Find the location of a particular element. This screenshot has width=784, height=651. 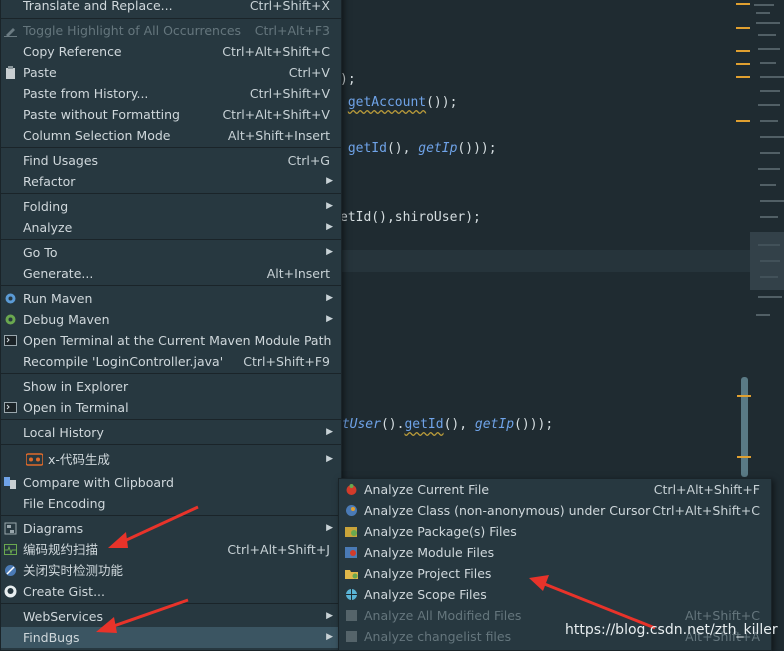

arrow-to-code-scan is located at coordinates (153, 526).